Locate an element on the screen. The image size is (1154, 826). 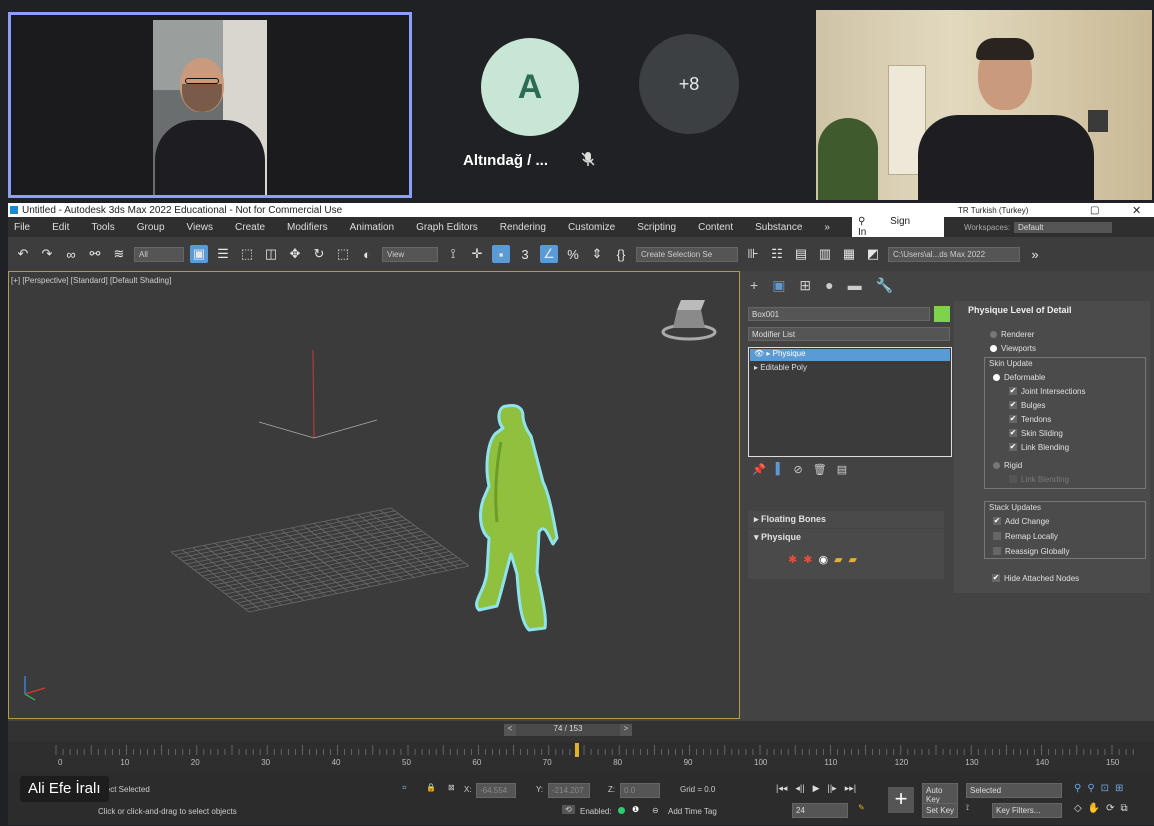
hide-attached-nodes-checkbox: ✔ Hide Attached Nodes is located at coordinates (1035, 578).